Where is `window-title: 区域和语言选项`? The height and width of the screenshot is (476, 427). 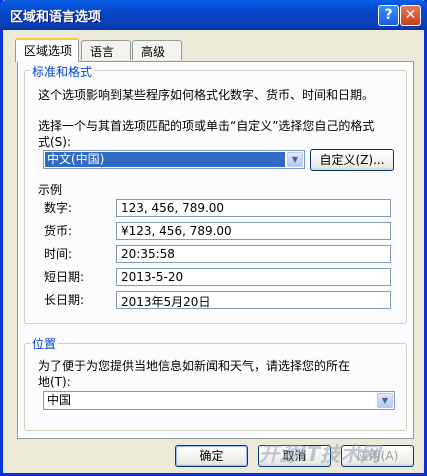 window-title: 区域和语言选项 is located at coordinates (56, 17).